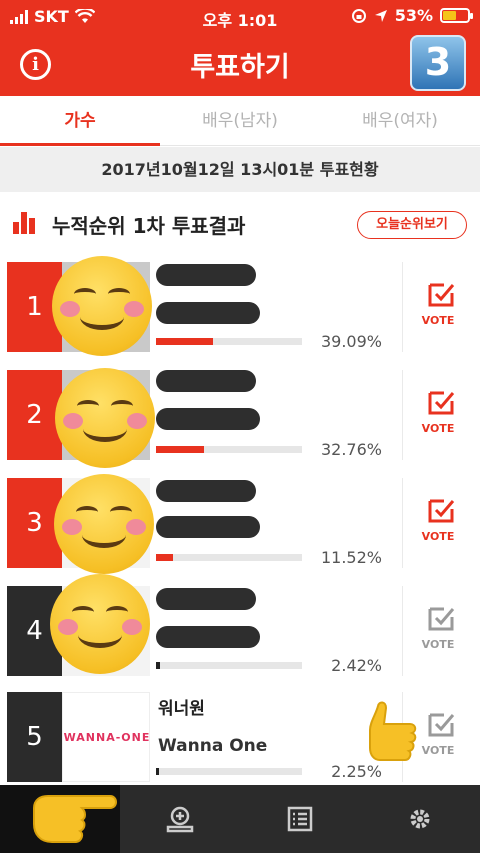 Image resolution: width=480 pixels, height=853 pixels. What do you see at coordinates (240, 48) in the screenshot?
I see `app-header: SKT 오후 1:01 53% i 투표하기 3` at bounding box center [240, 48].